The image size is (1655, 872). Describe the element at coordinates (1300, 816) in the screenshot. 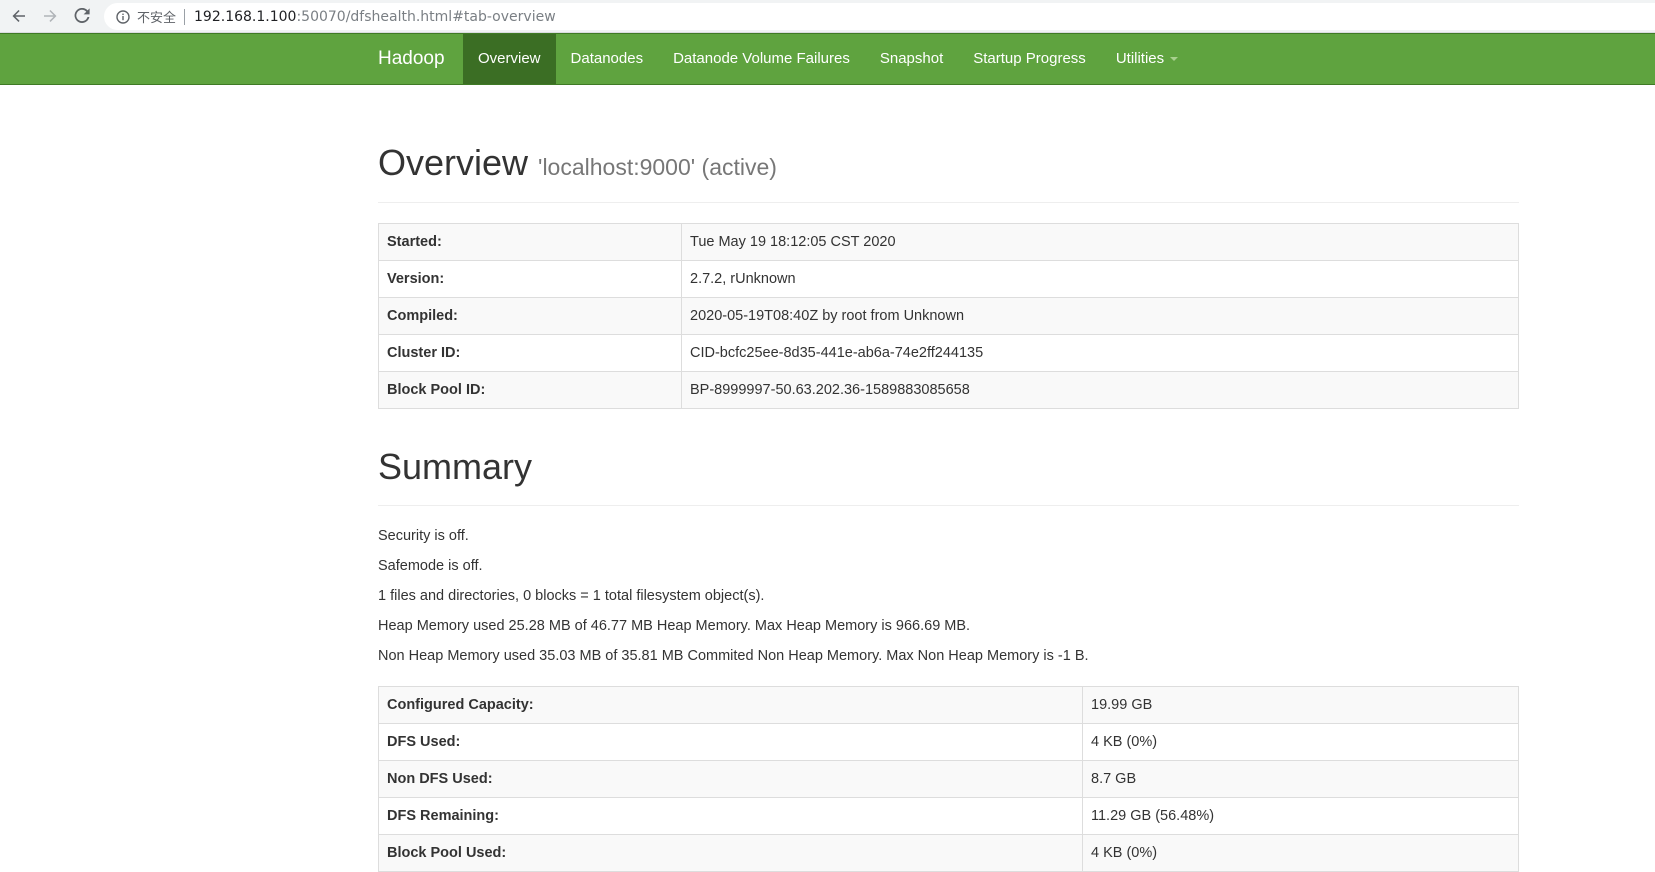

I see `row-value: 11.29 GB (56.48%)` at that location.